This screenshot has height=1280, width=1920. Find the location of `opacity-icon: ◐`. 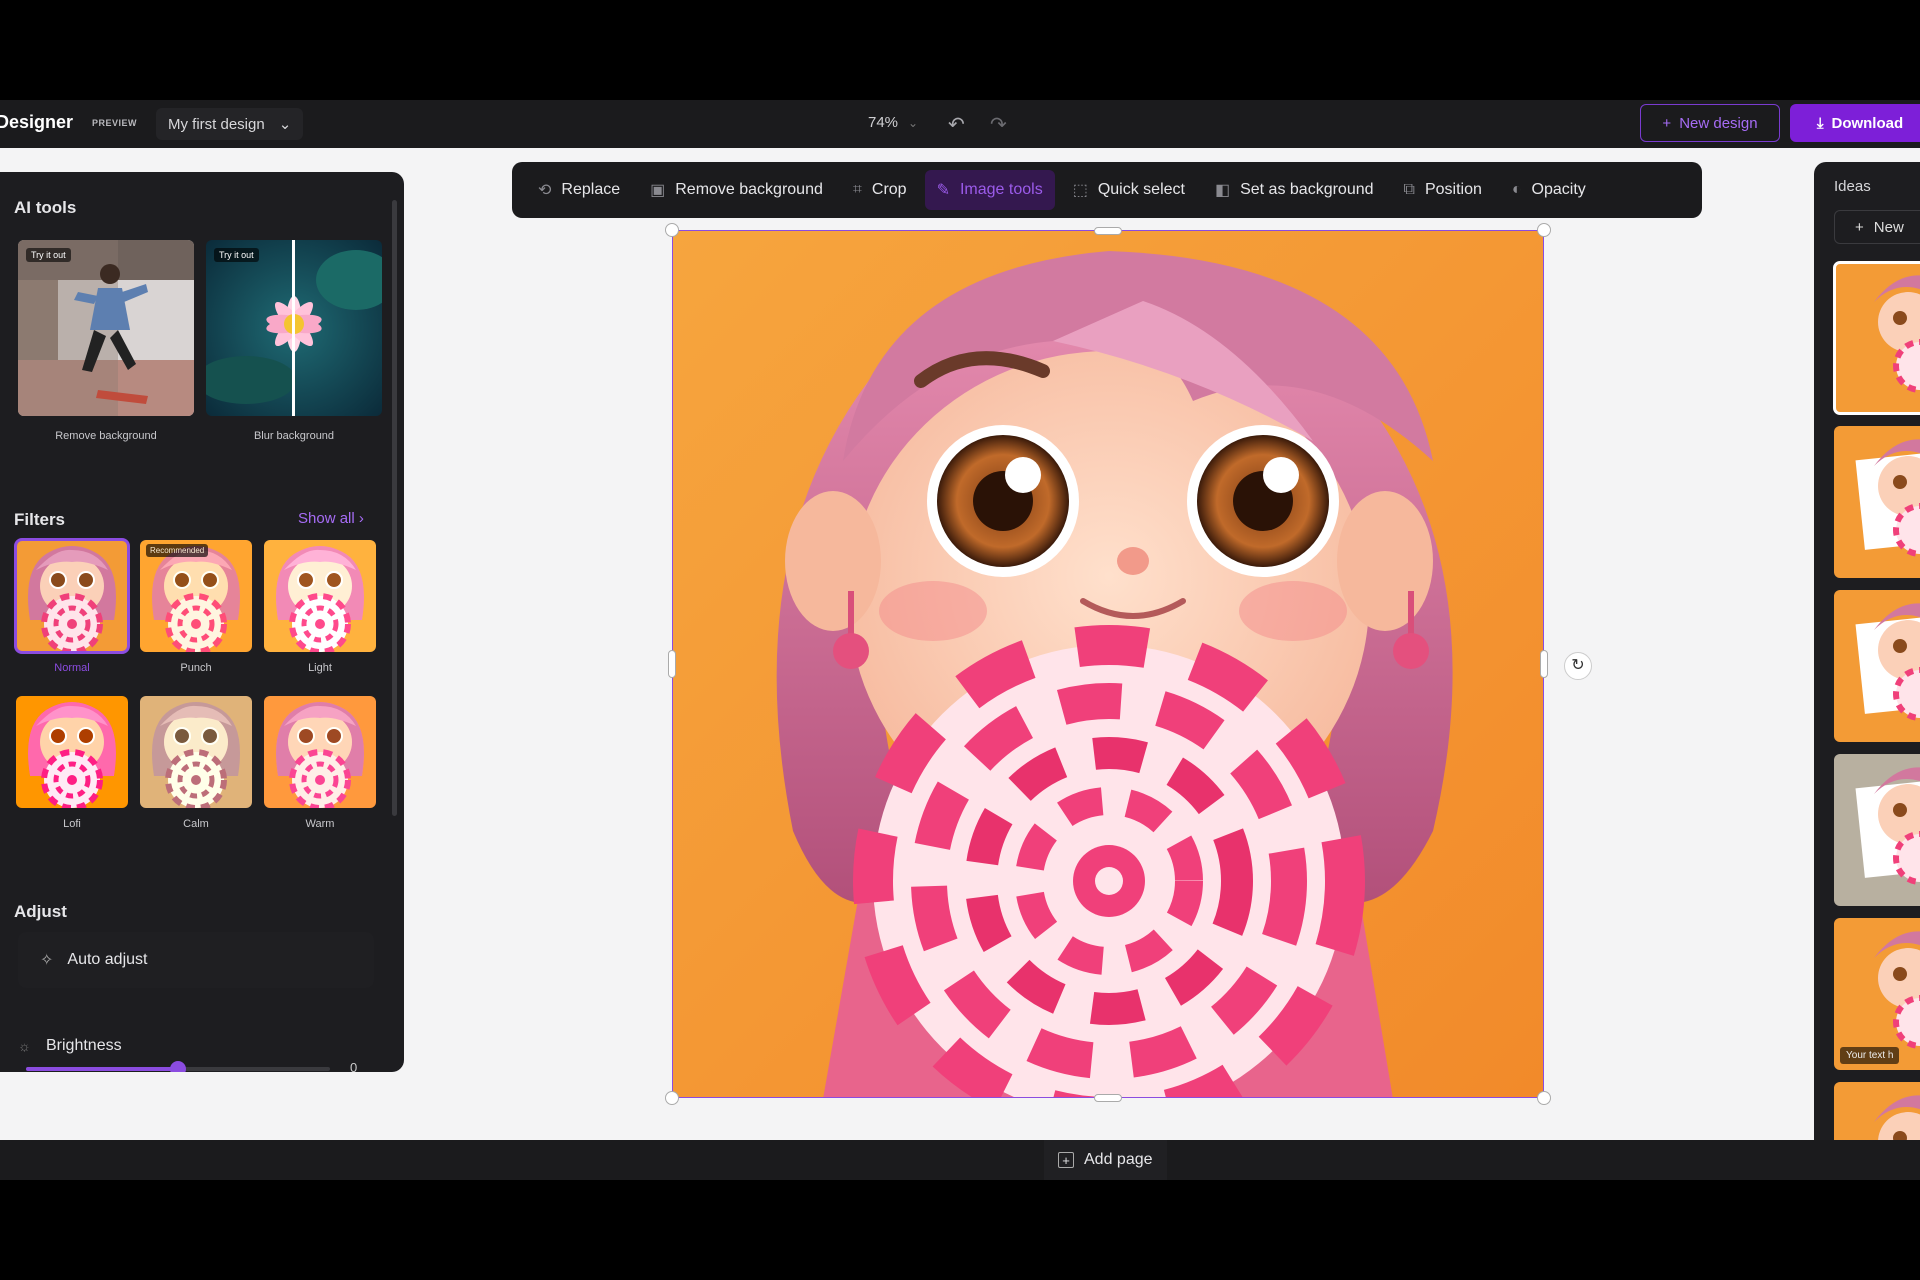

opacity-icon: ◐ is located at coordinates (1516, 189).